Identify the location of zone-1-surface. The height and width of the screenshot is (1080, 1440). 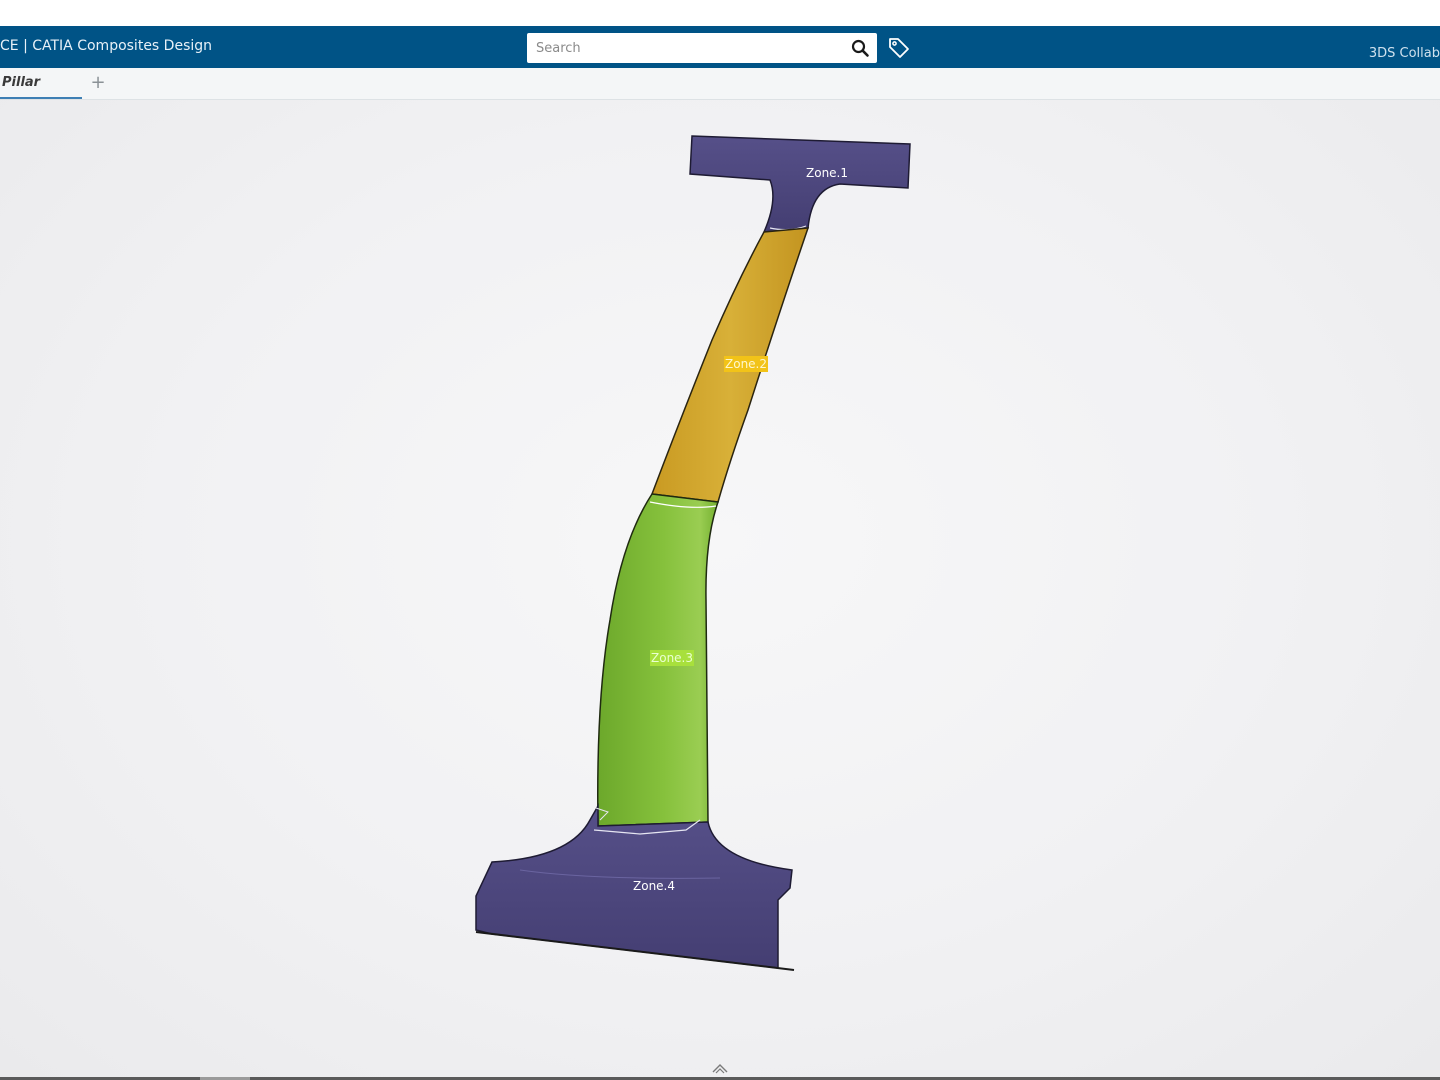
(800, 184).